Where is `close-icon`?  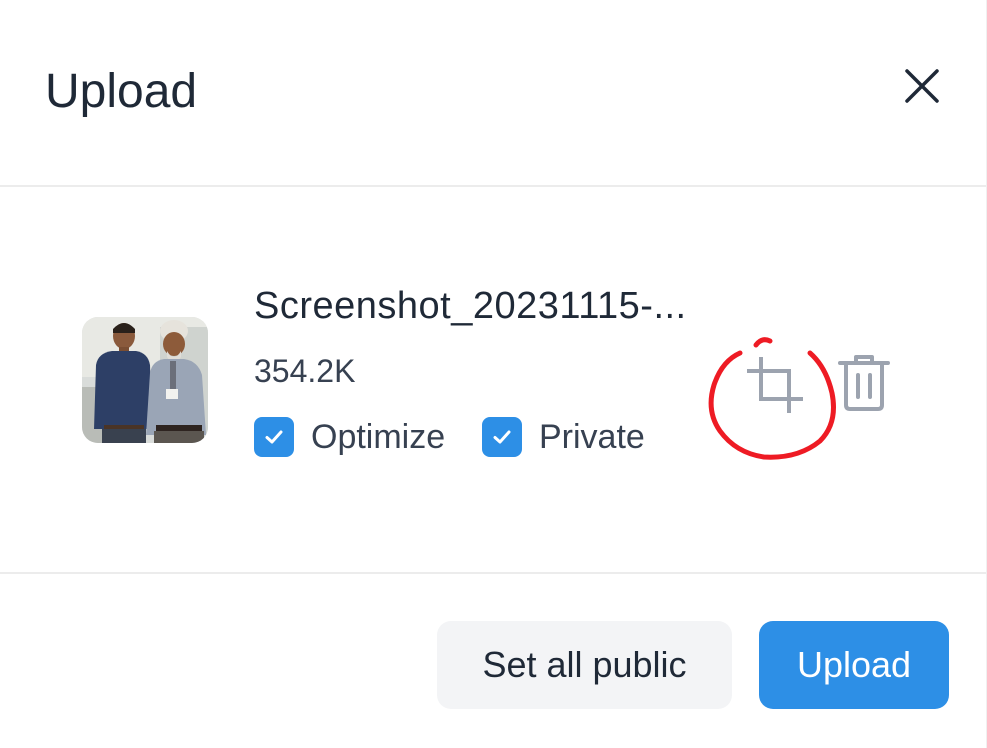 close-icon is located at coordinates (922, 86).